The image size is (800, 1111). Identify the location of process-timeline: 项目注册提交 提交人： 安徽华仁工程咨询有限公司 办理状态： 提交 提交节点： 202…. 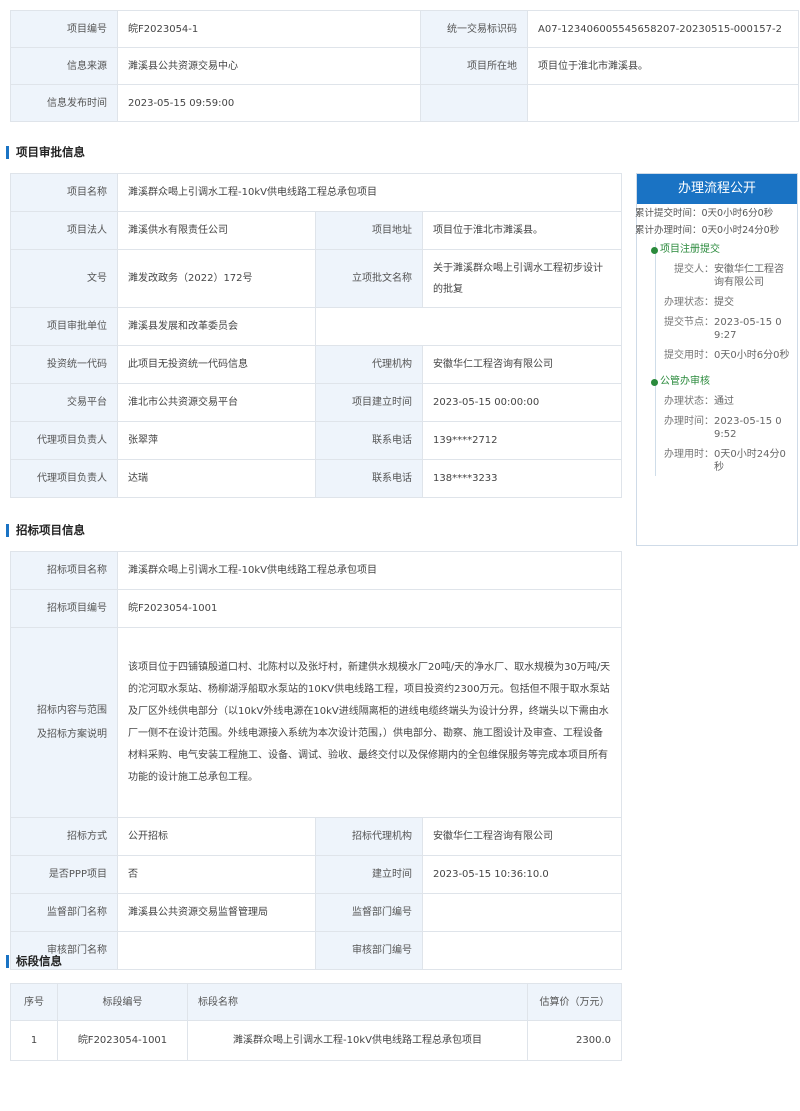
(724, 359).